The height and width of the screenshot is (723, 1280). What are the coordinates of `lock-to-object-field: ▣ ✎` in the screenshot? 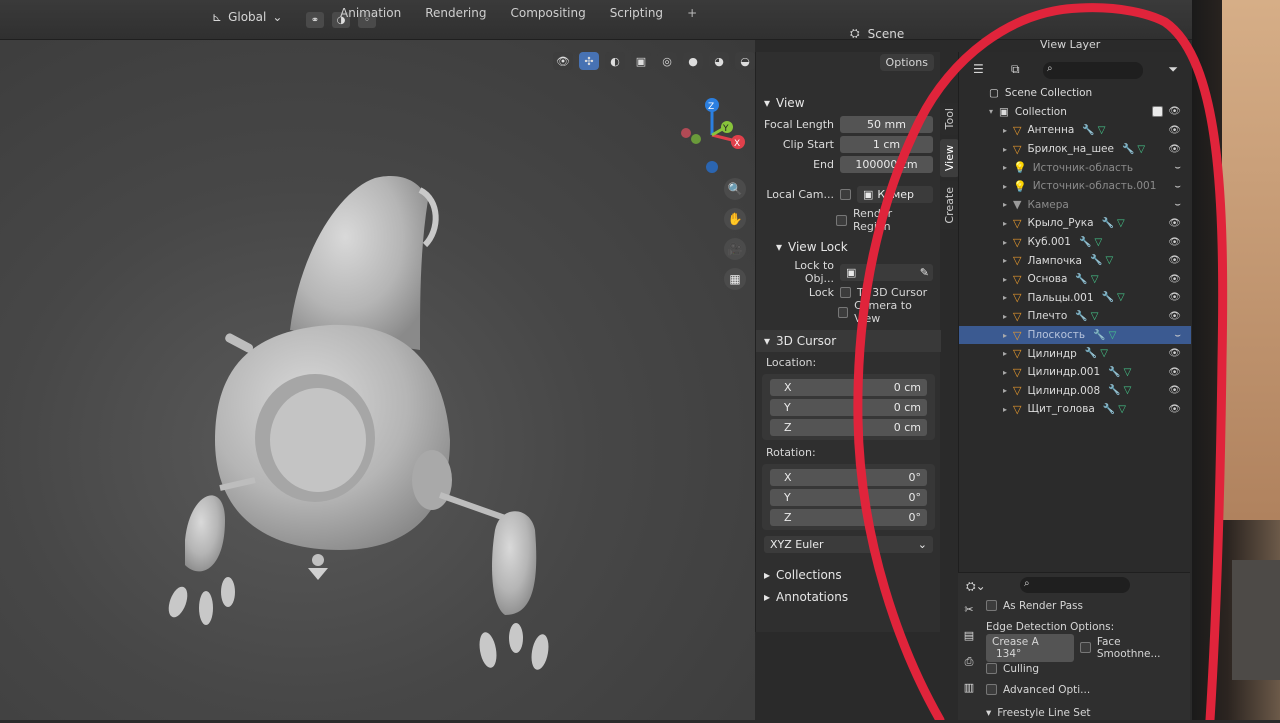 It's located at (886, 272).